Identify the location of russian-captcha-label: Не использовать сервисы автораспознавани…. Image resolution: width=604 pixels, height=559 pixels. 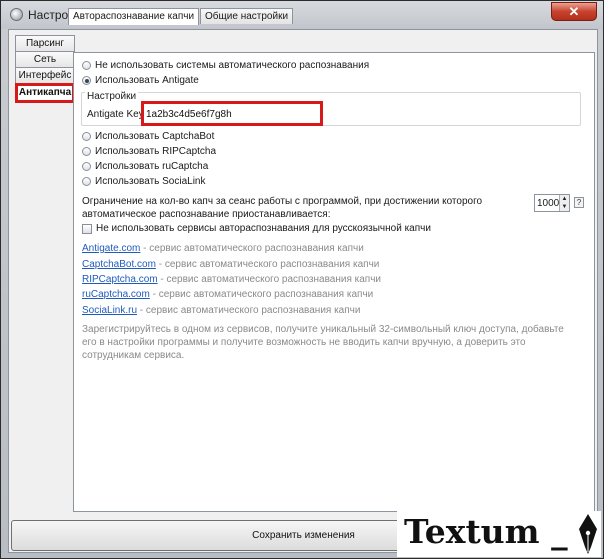
(263, 228).